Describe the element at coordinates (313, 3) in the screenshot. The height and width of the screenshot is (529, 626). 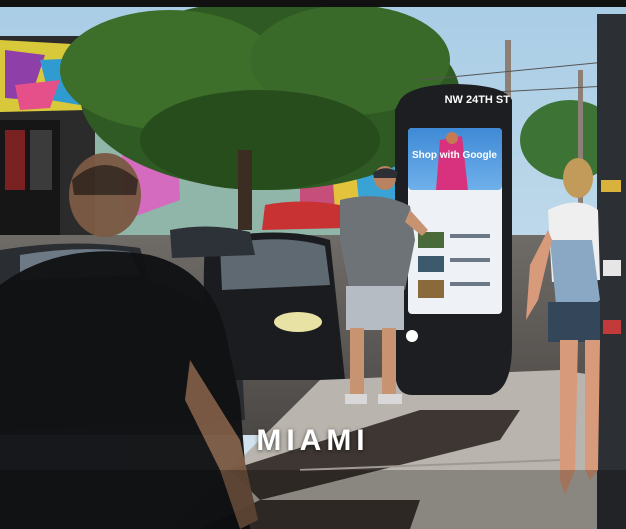
I see `top-border` at that location.